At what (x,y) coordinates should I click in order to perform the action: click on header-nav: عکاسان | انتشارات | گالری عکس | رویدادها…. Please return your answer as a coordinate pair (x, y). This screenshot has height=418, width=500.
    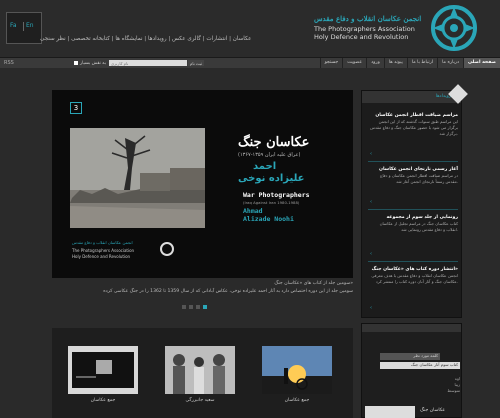
    Looking at the image, I should click on (145, 39).